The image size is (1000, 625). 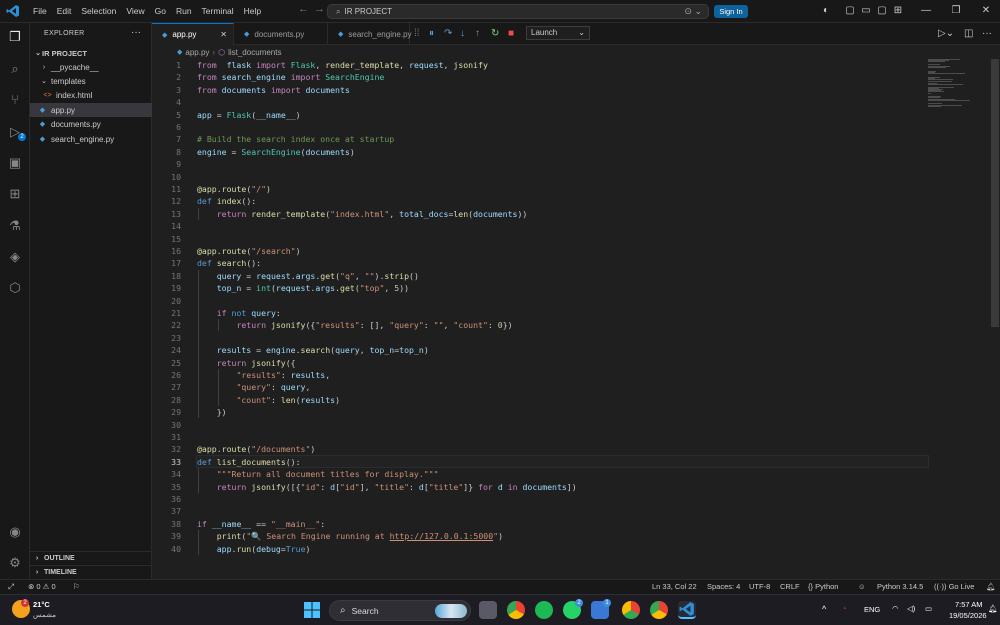 I want to click on menu-edit: Edit, so click(x=64, y=11).